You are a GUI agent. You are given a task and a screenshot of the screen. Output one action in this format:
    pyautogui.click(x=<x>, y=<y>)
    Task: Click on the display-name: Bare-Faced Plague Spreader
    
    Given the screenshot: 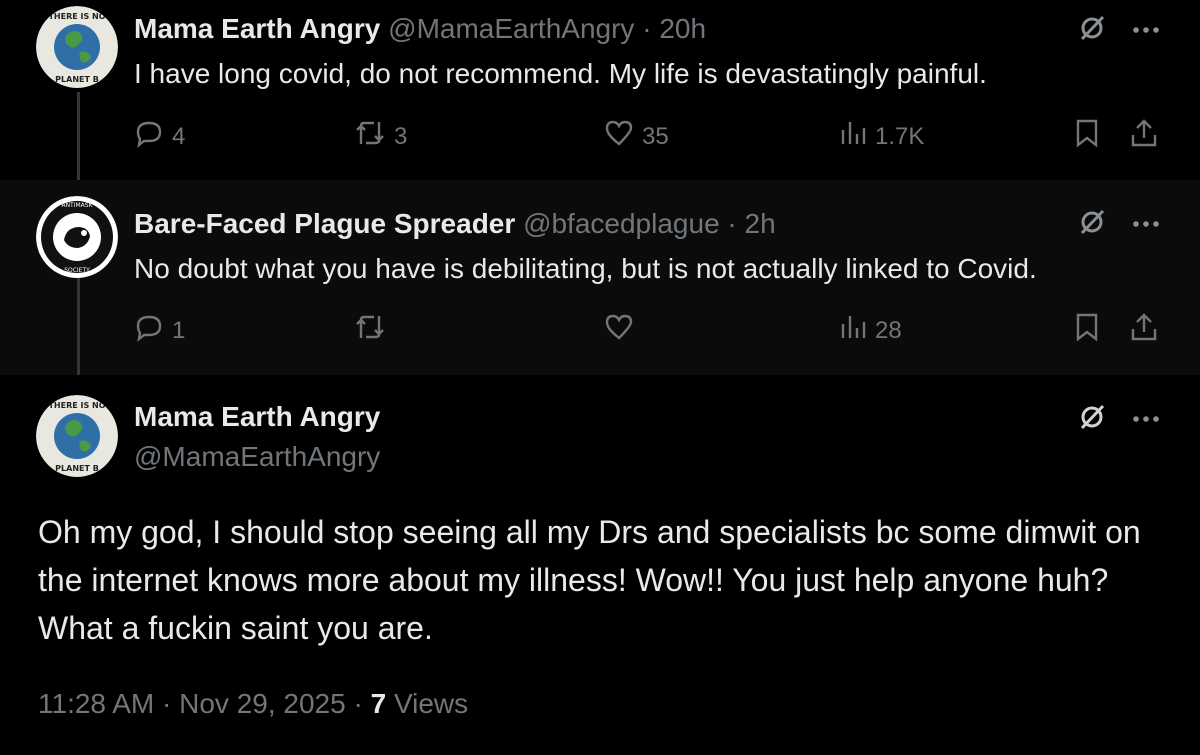 What is the action you would take?
    pyautogui.click(x=324, y=223)
    